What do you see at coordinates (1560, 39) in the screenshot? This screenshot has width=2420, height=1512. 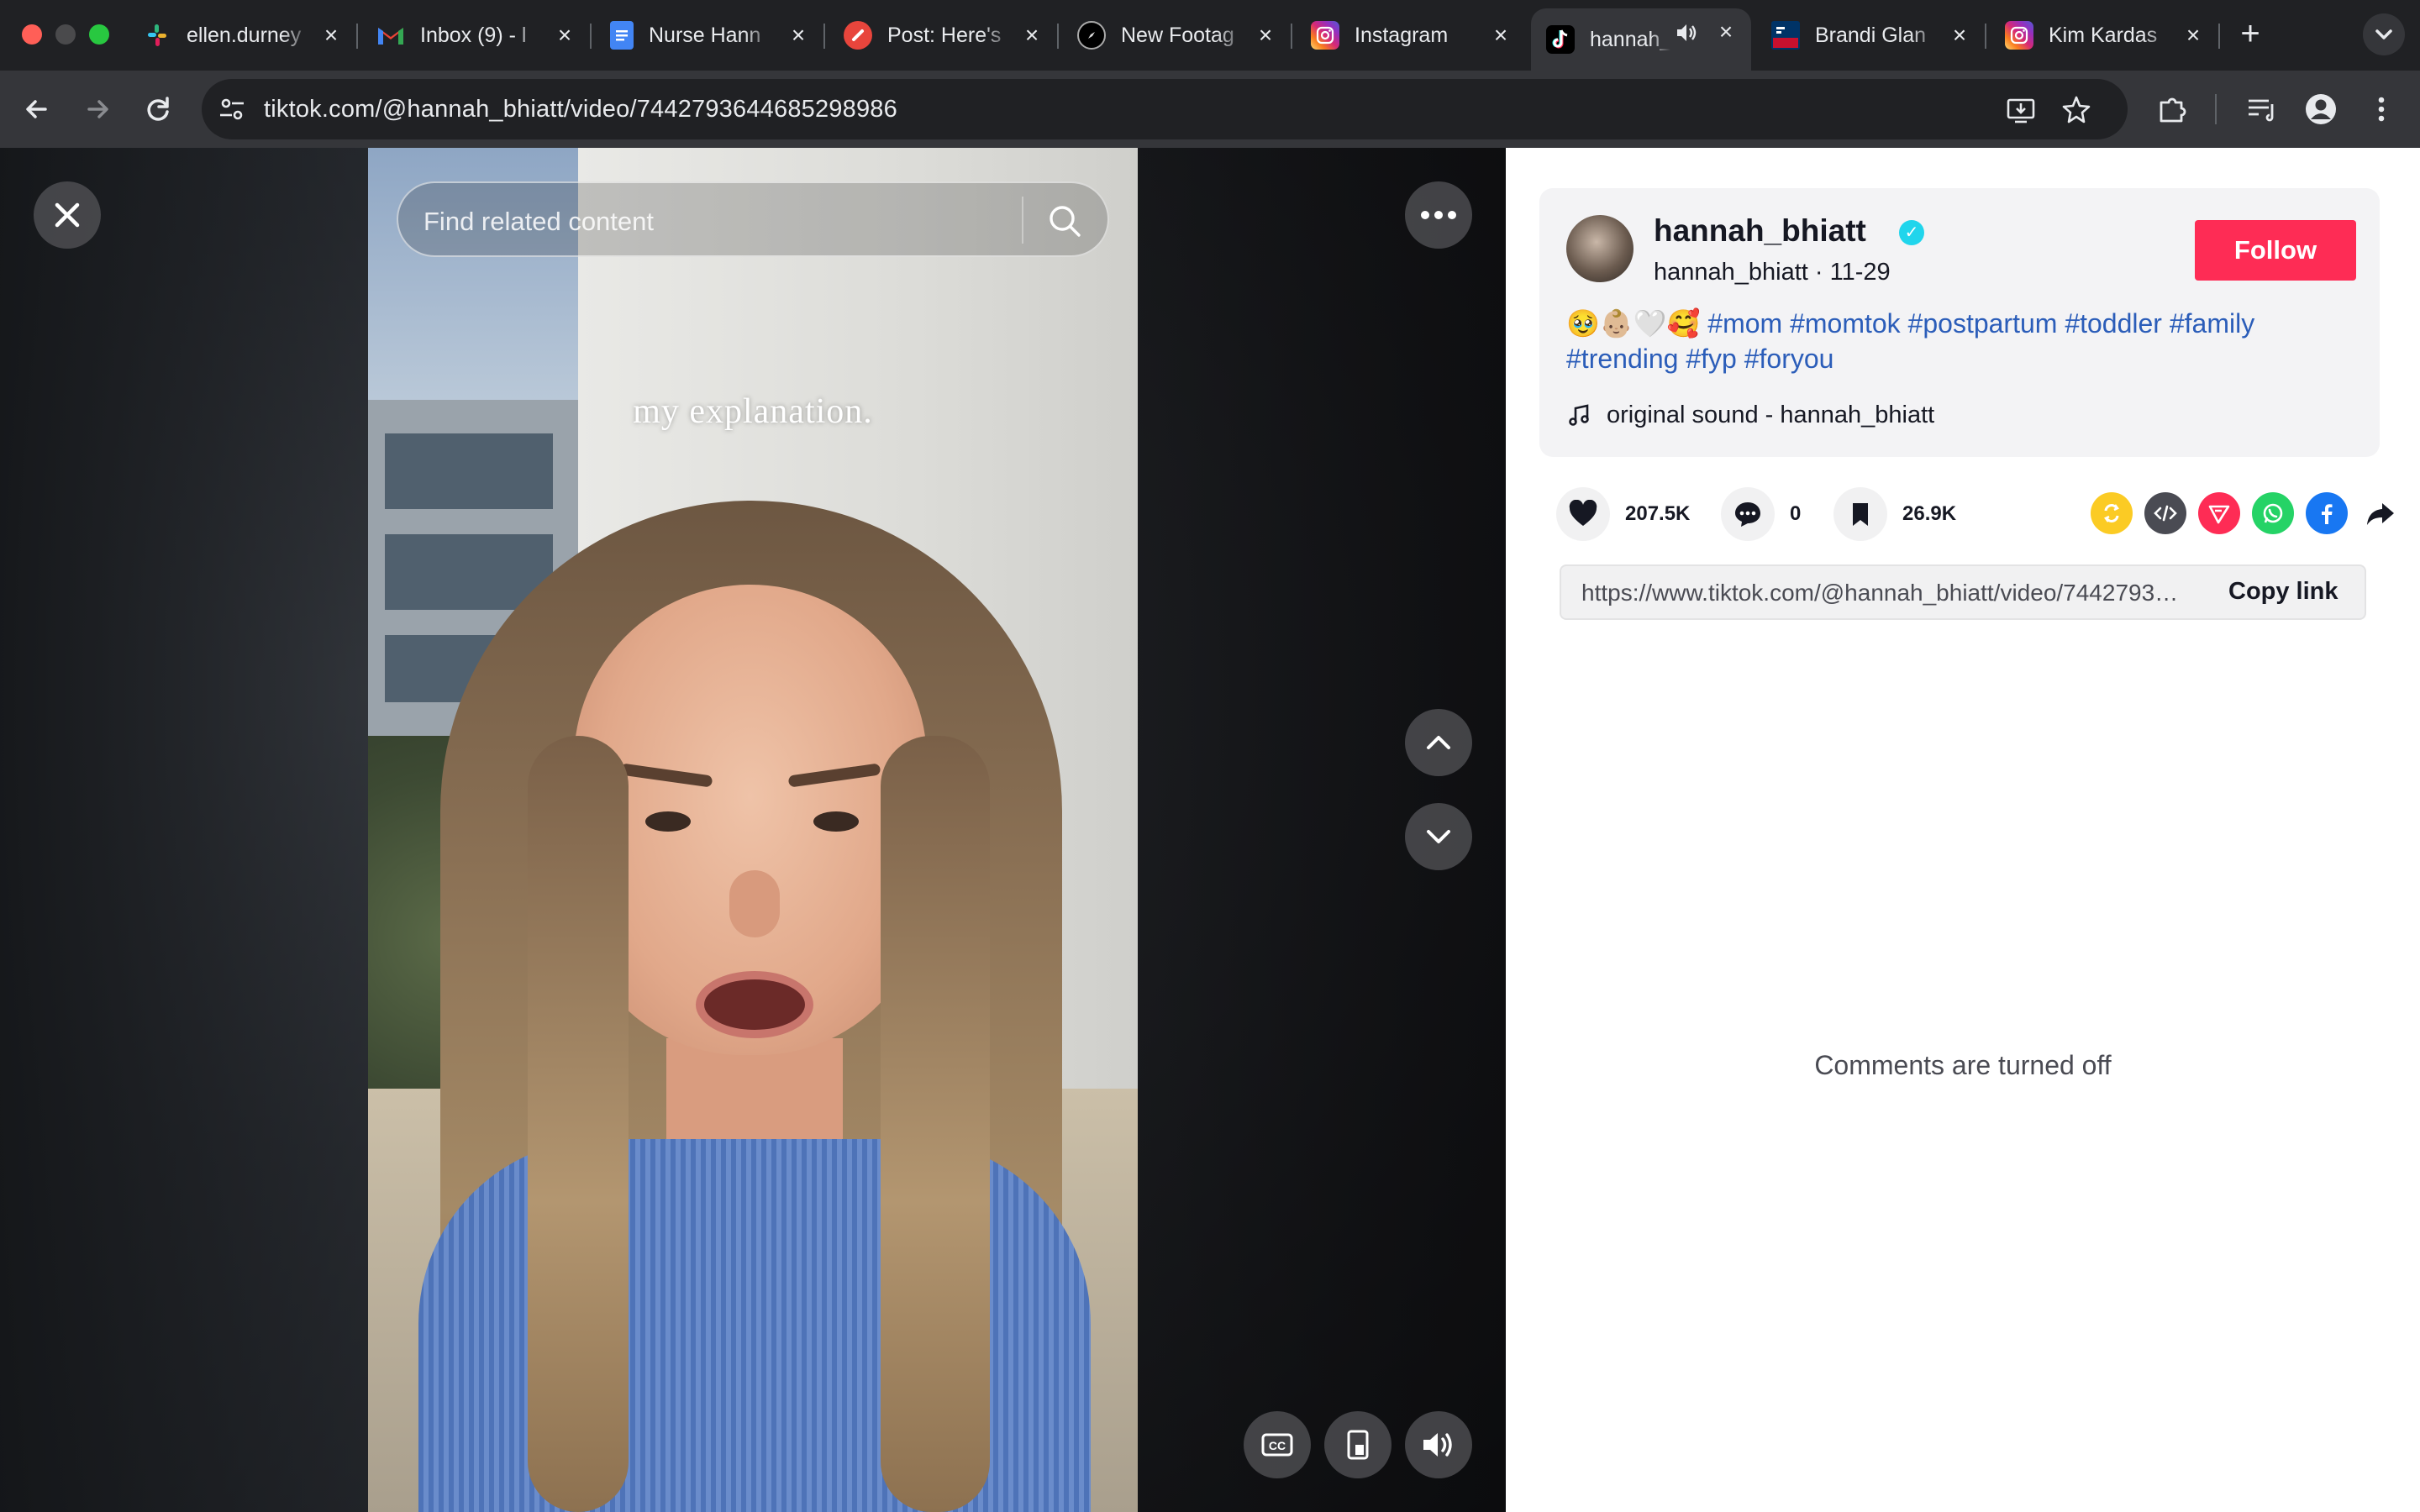 I see `tiktok-icon` at bounding box center [1560, 39].